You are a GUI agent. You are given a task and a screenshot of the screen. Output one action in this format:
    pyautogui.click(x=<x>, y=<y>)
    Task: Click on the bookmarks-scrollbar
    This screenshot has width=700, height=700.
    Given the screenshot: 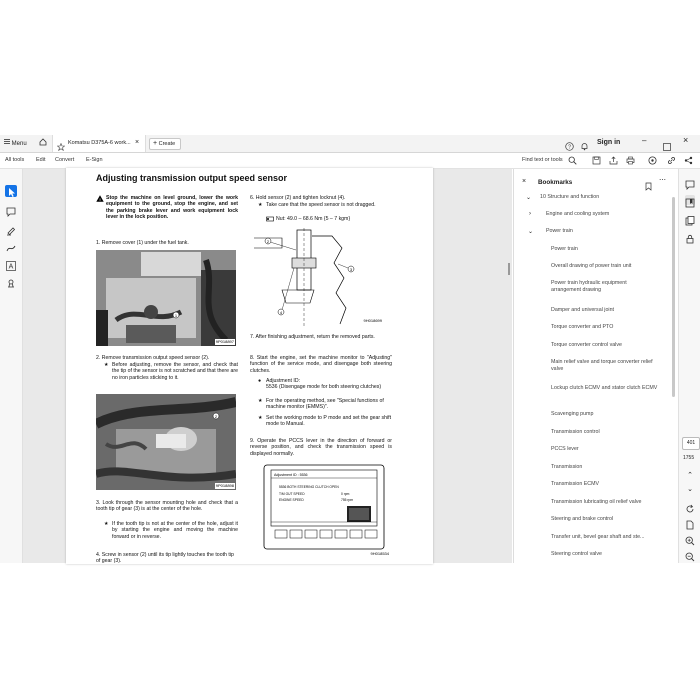 What is the action you would take?
    pyautogui.click(x=673, y=367)
    